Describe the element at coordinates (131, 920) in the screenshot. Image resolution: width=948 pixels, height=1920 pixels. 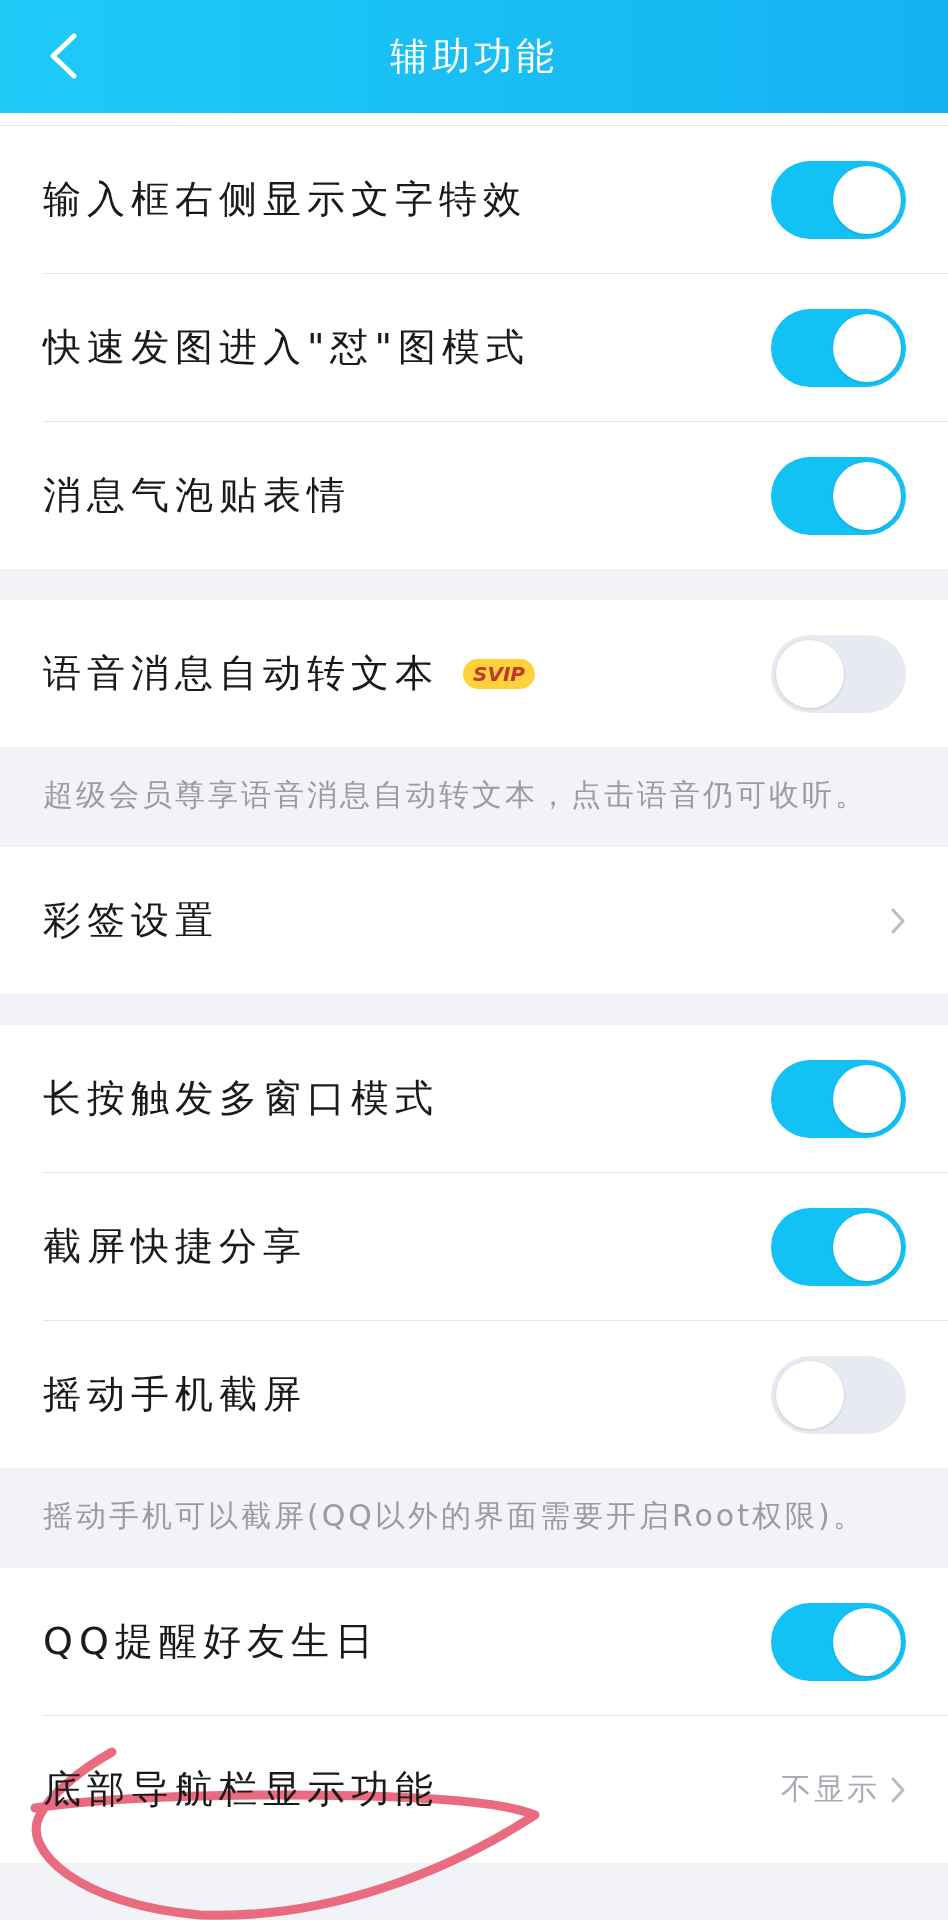
I see `setting-label: 彩签设置` at that location.